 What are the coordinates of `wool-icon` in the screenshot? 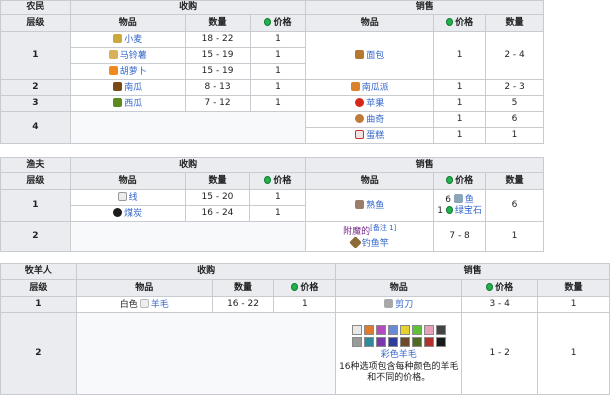 It's located at (144, 303).